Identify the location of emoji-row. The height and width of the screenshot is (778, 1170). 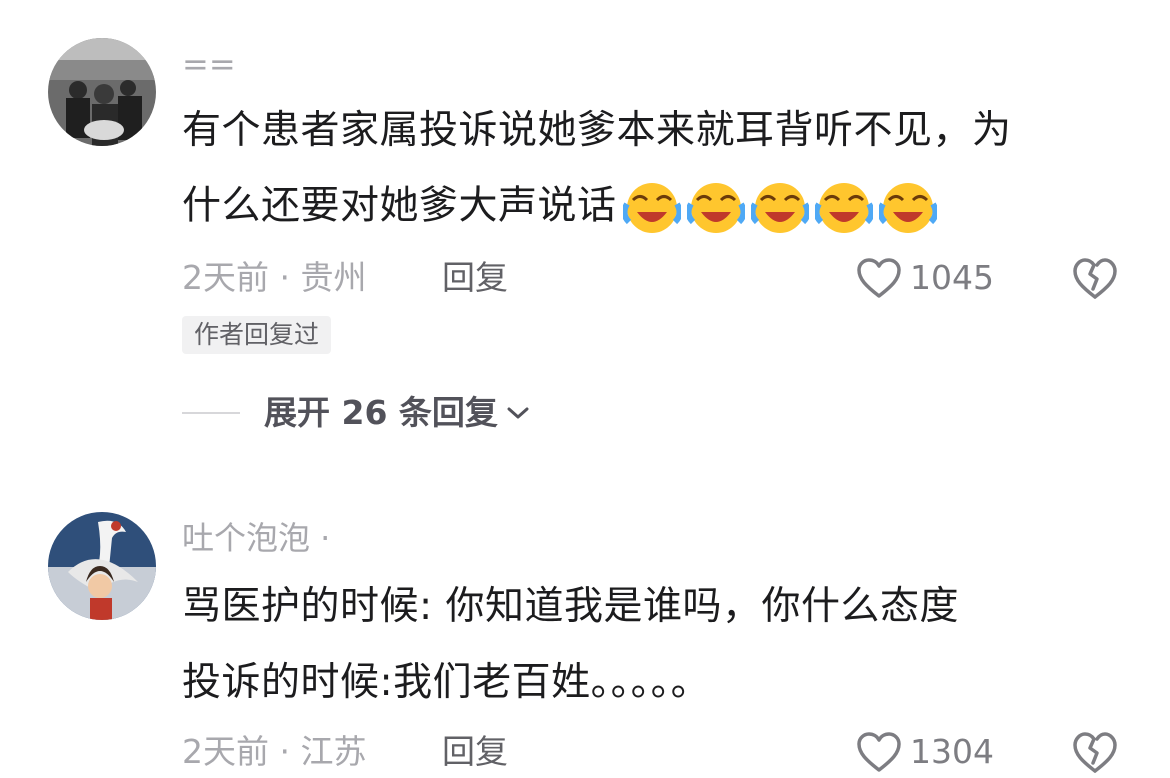
(782, 208).